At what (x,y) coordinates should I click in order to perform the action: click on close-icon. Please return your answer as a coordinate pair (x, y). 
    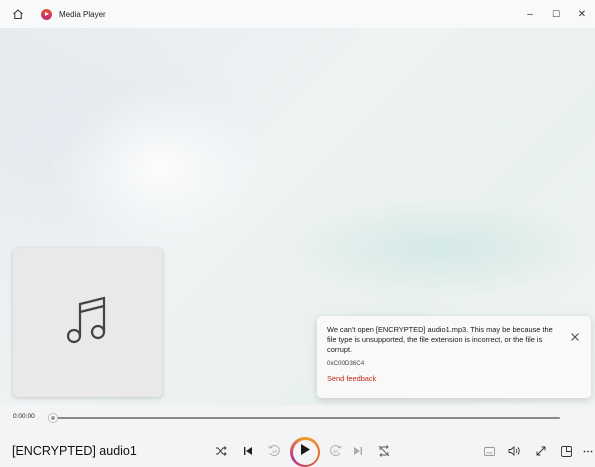
    Looking at the image, I should click on (575, 335).